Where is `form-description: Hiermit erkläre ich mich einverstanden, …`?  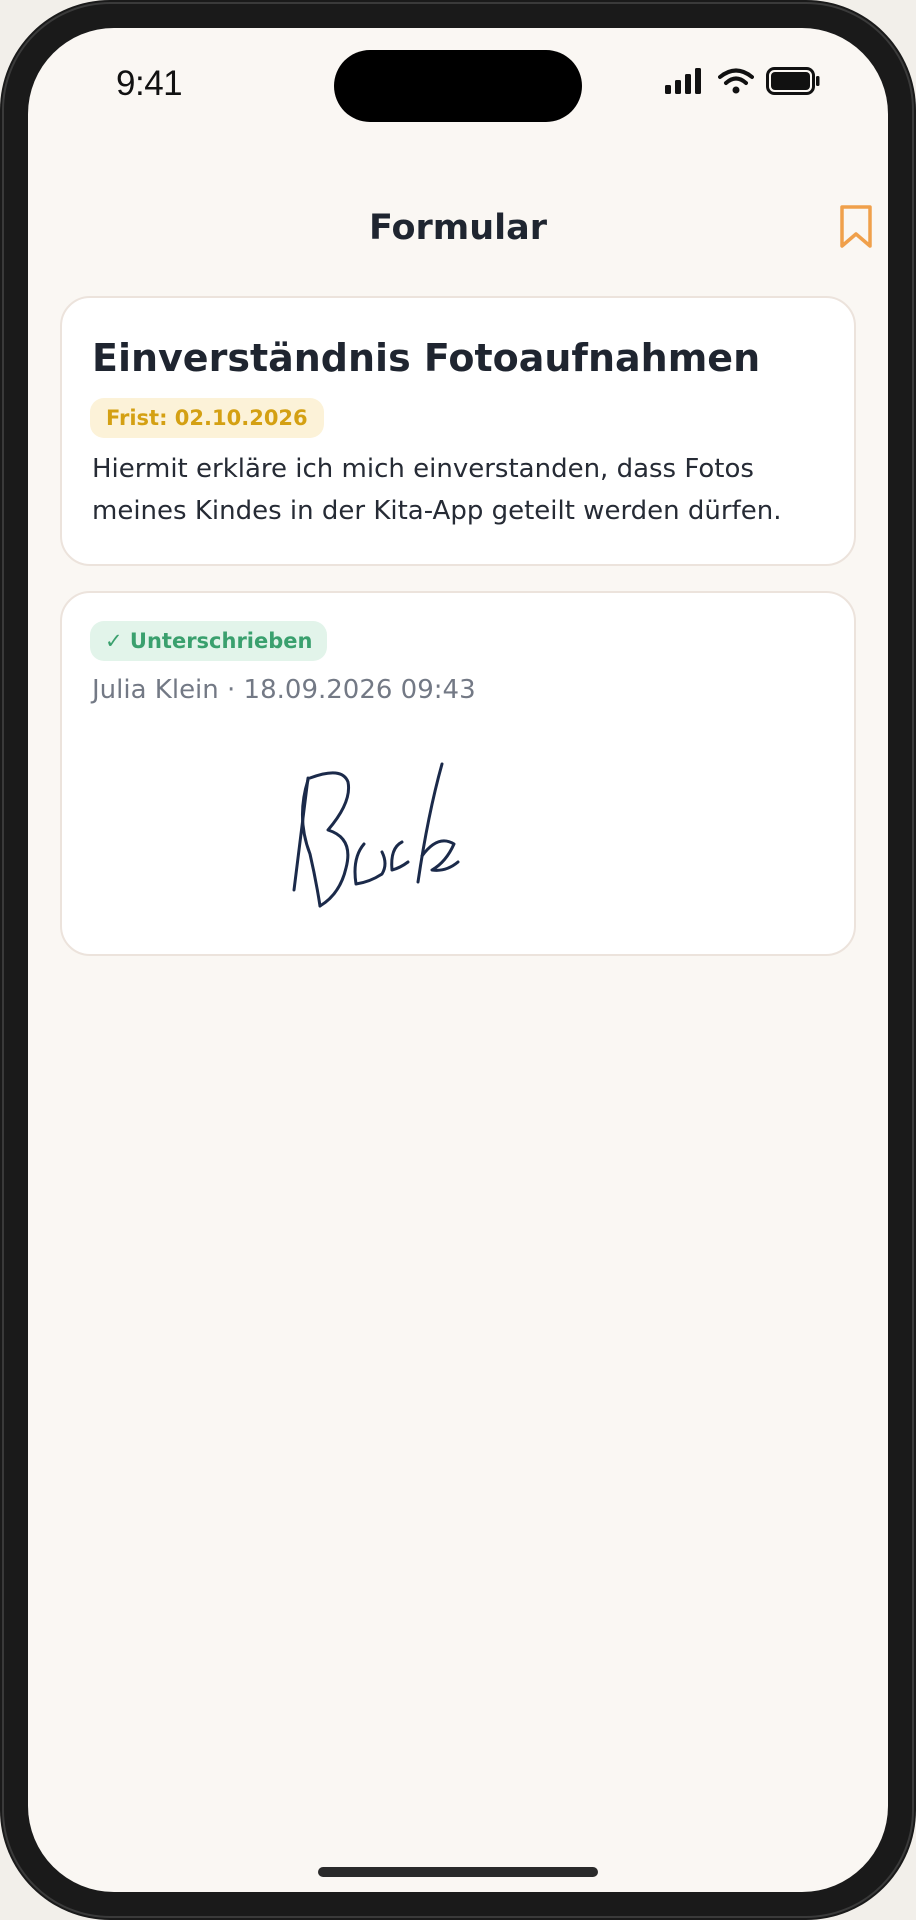 form-description: Hiermit erkläre ich mich einverstanden, … is located at coordinates (437, 490).